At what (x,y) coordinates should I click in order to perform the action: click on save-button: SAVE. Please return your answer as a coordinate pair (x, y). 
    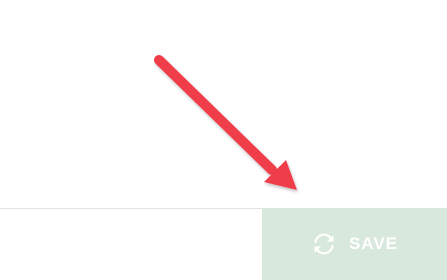
    Looking at the image, I should click on (354, 244).